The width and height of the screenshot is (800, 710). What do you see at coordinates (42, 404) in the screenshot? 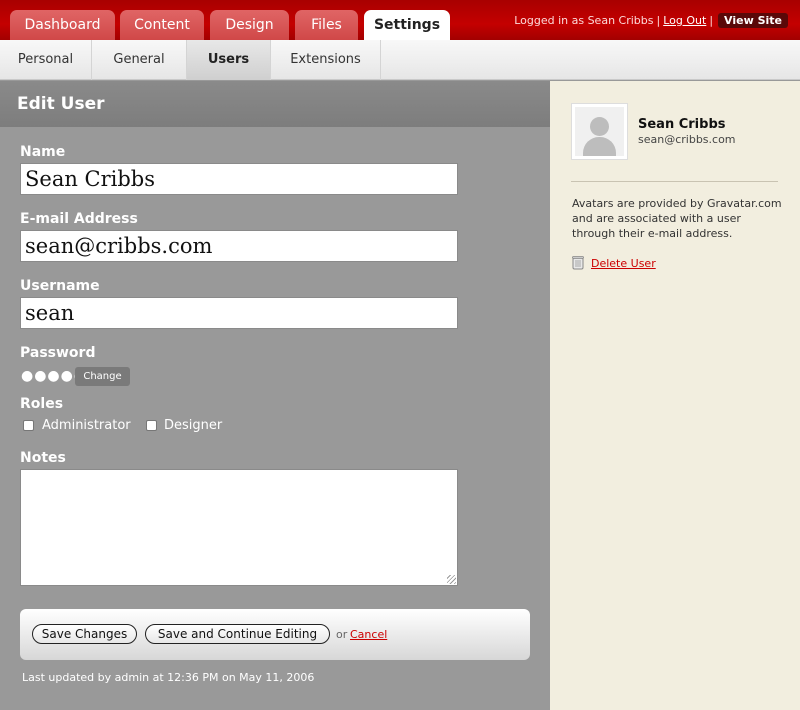
I see `roles-label: Roles` at bounding box center [42, 404].